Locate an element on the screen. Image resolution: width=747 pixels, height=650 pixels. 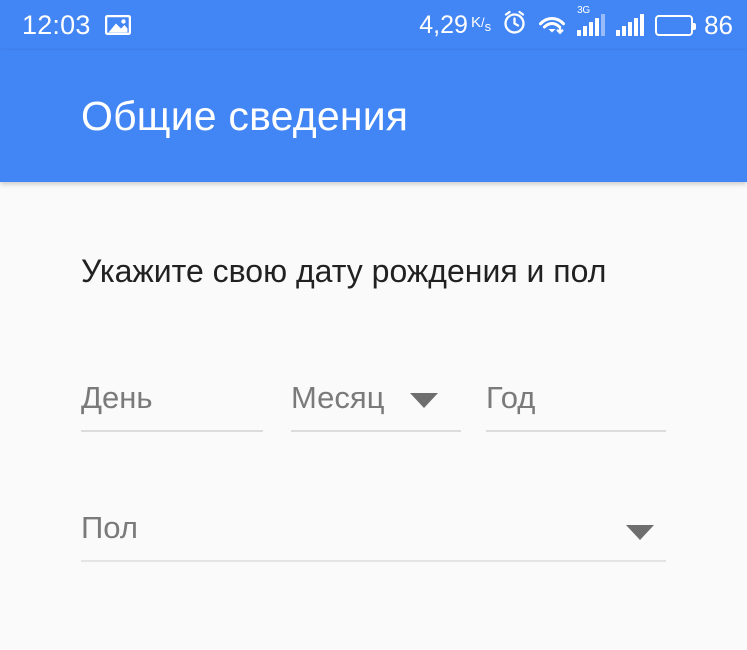
network-speed-value: 4,29 is located at coordinates (443, 24).